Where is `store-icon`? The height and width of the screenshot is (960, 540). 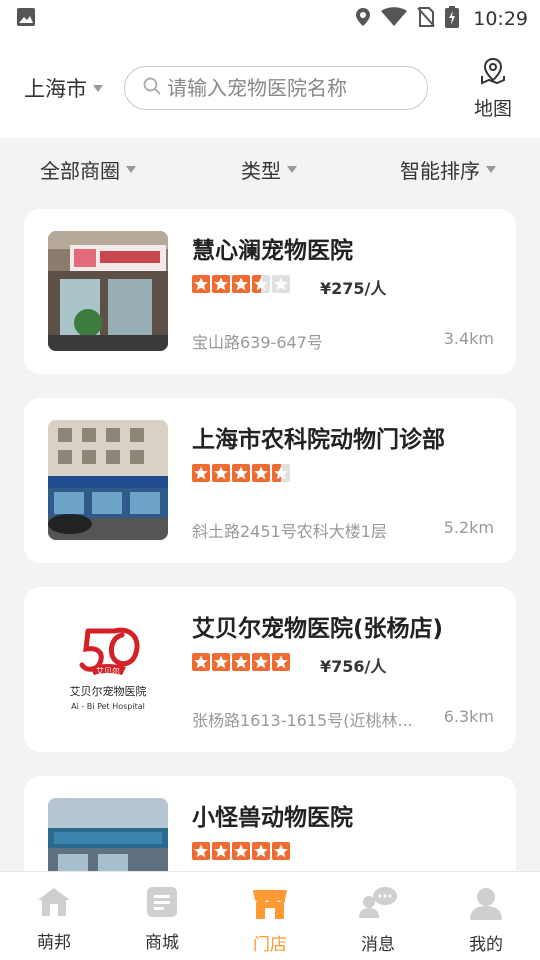
store-icon is located at coordinates (270, 905).